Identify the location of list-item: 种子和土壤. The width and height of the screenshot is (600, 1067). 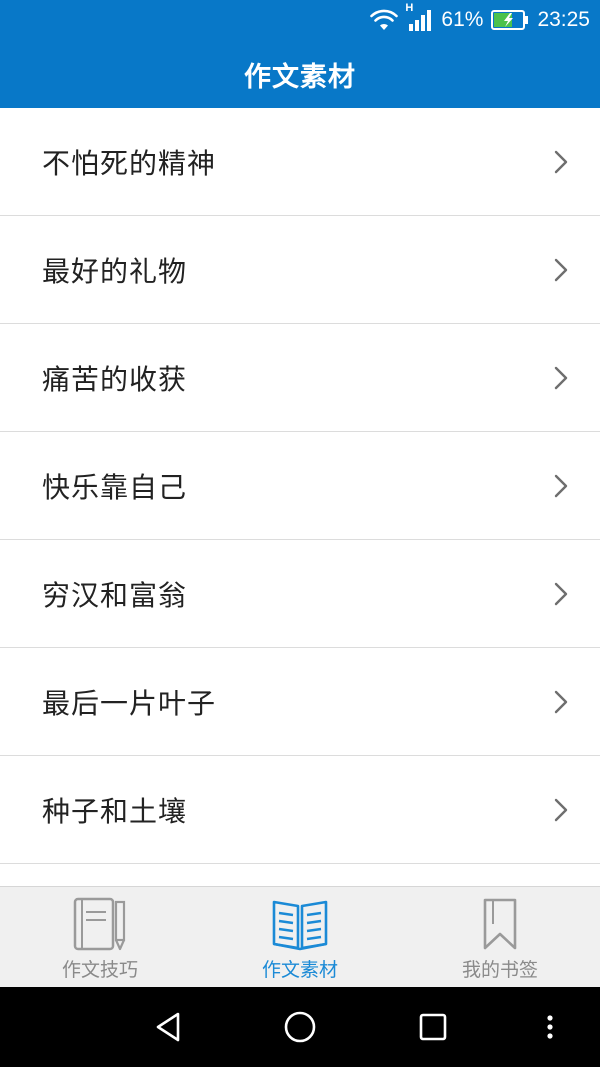
(300, 810).